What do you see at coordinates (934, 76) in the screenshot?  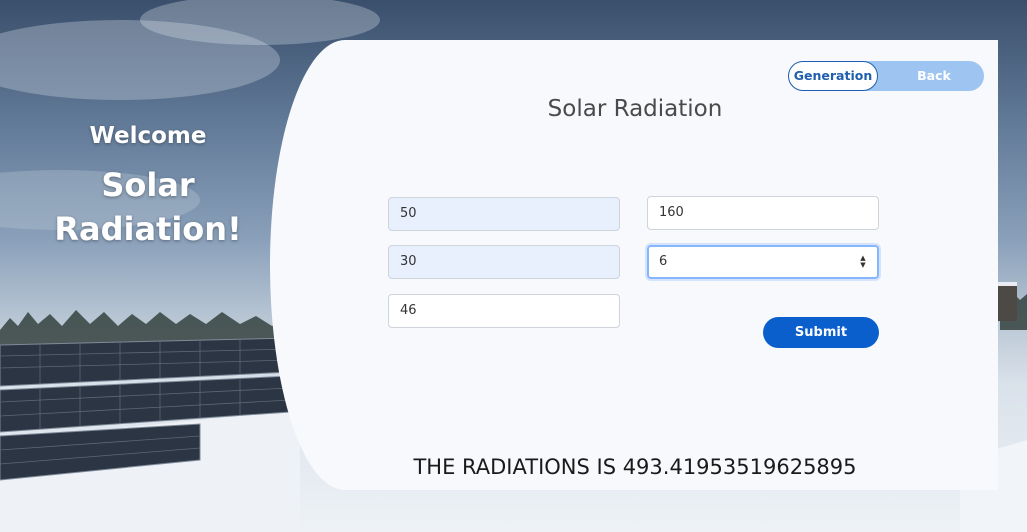 I see `back-toggle-button: Back` at bounding box center [934, 76].